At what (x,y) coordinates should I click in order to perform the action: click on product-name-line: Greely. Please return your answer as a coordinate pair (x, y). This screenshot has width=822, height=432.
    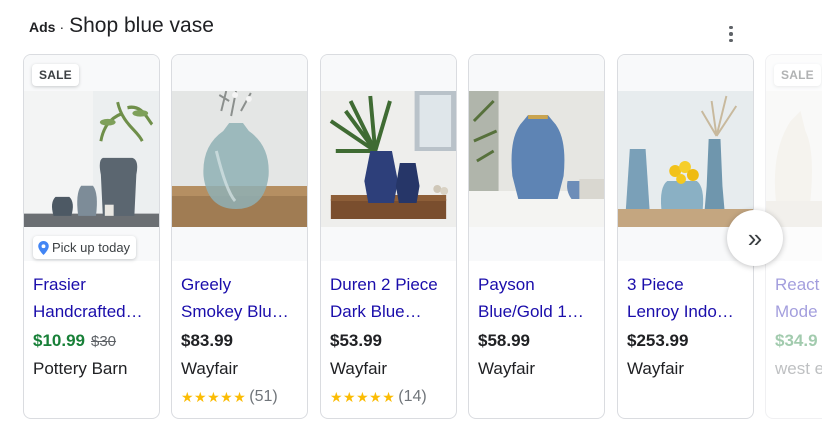
    Looking at the image, I should click on (206, 284).